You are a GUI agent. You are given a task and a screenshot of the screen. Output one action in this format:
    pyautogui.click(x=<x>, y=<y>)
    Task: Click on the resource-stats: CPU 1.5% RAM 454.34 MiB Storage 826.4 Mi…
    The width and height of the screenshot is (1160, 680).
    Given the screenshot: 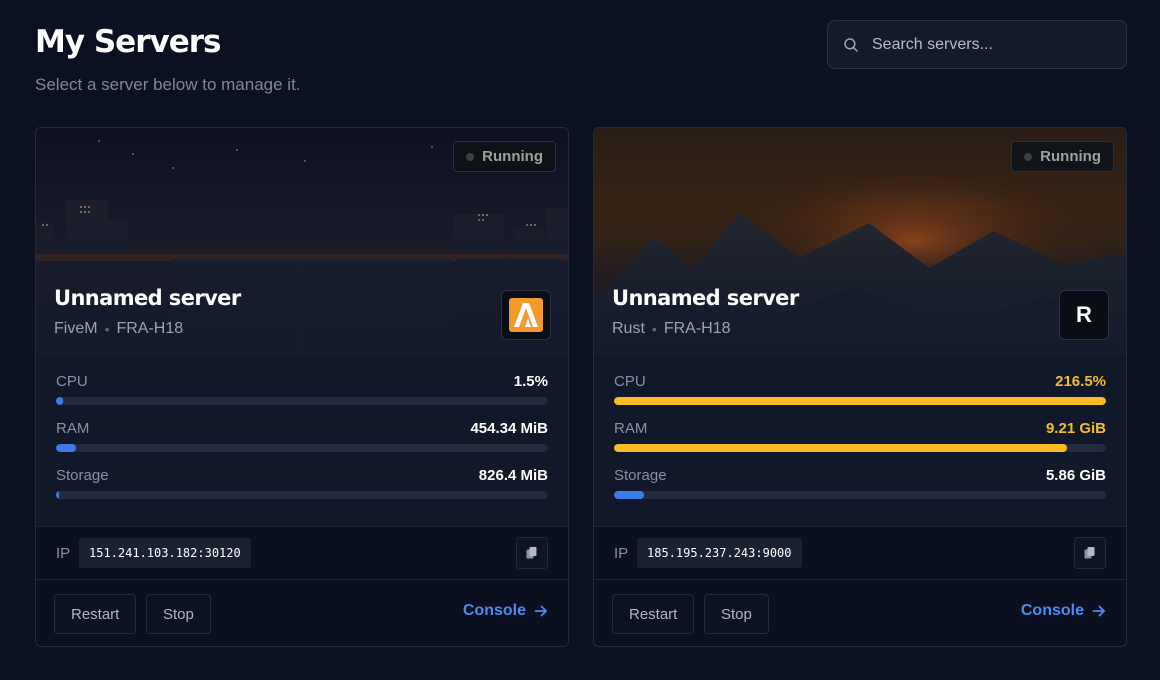 What is the action you would take?
    pyautogui.click(x=302, y=443)
    